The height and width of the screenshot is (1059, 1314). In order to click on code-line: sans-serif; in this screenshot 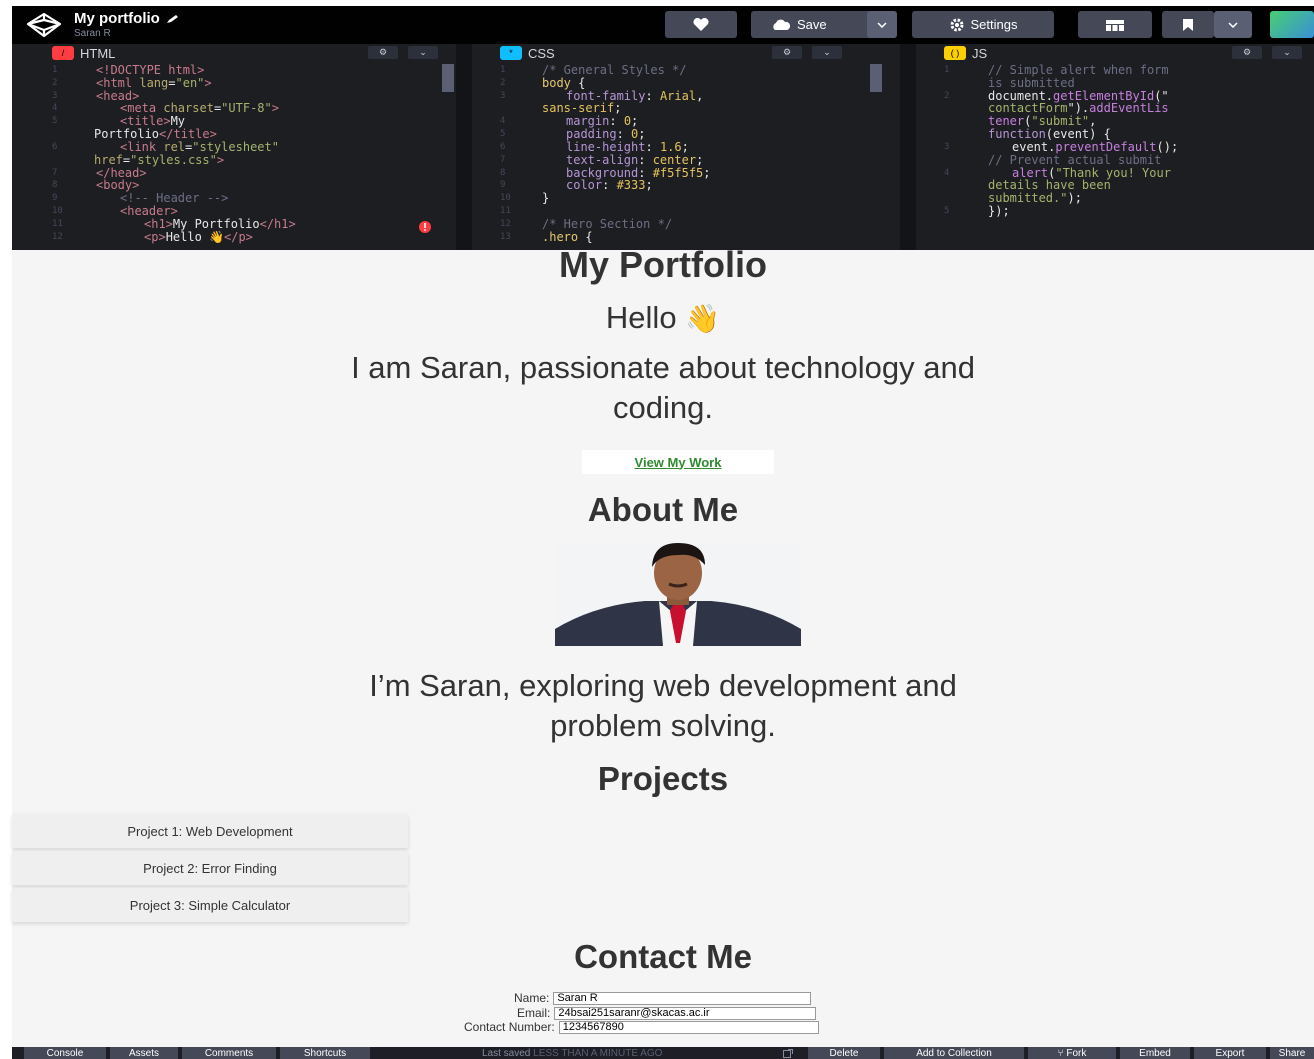, I will do `click(582, 108)`.